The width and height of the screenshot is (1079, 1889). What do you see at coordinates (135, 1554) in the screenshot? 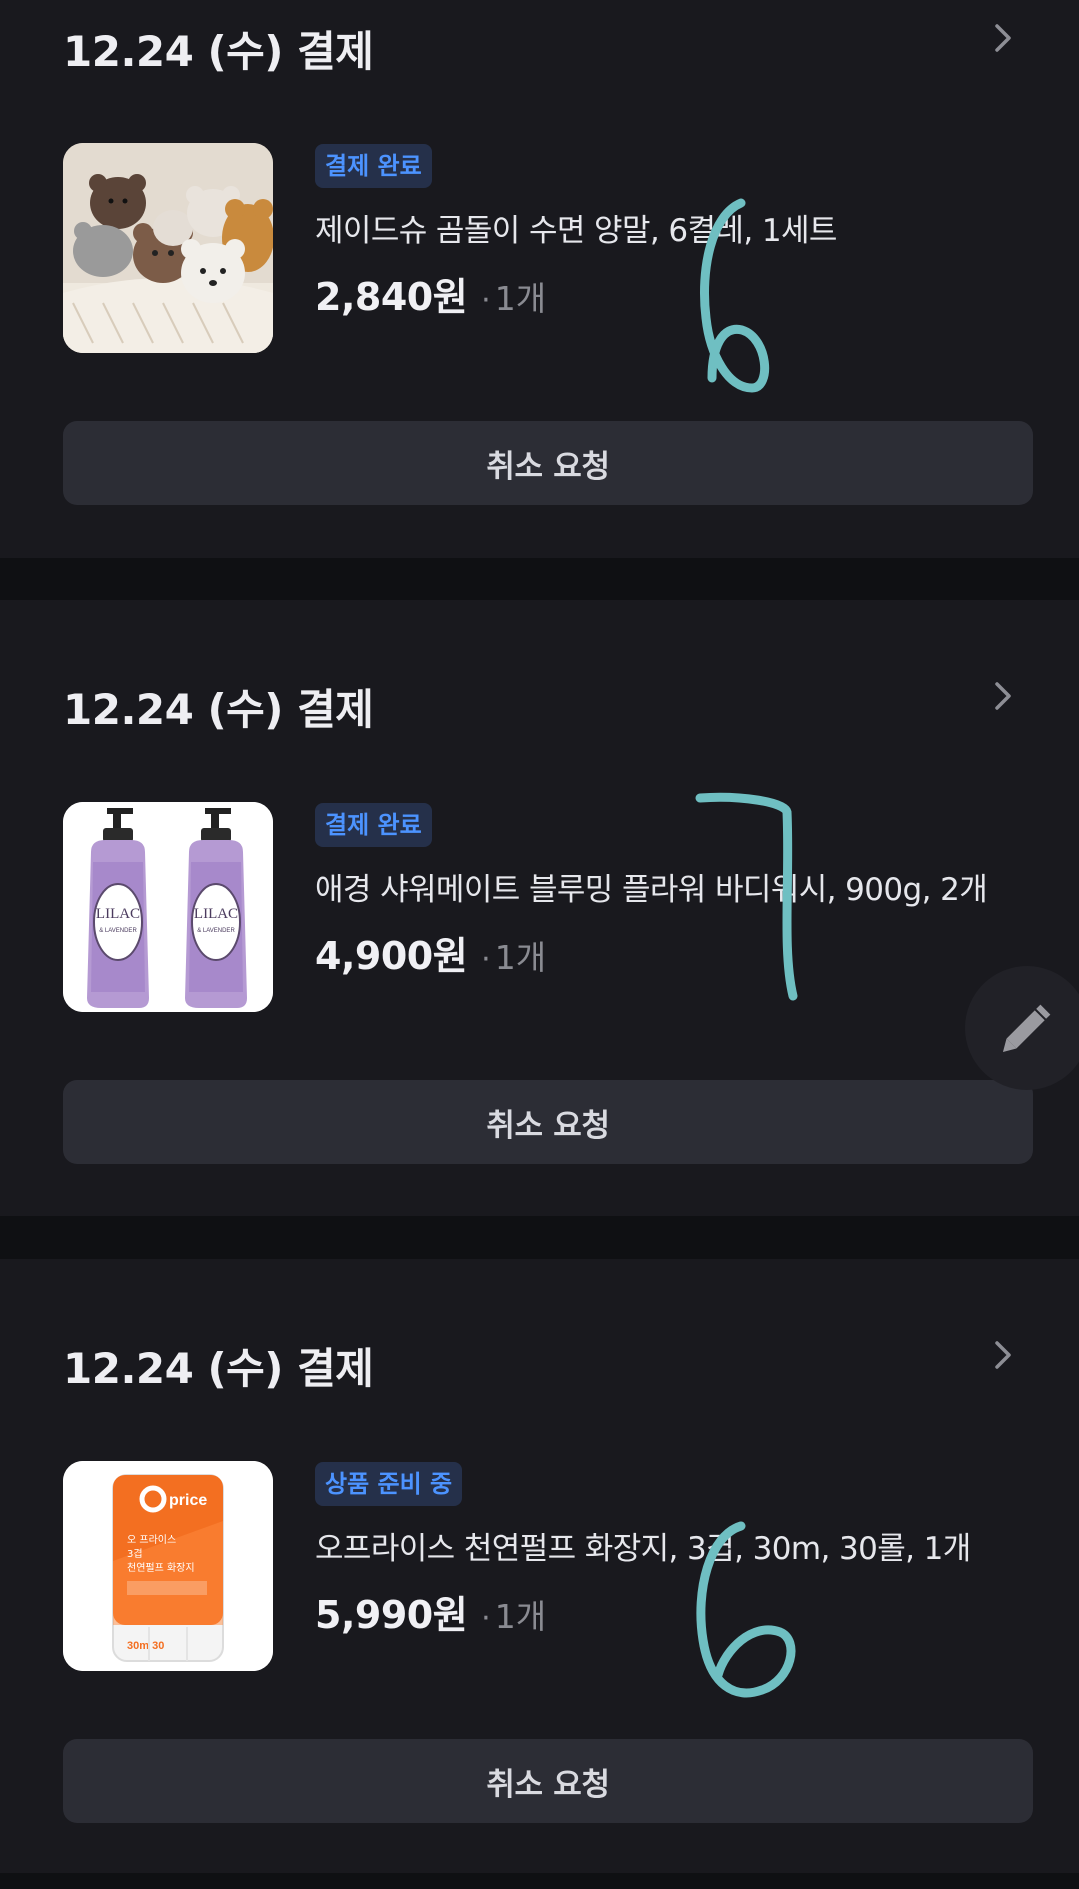
I see `package-text: 3겹` at bounding box center [135, 1554].